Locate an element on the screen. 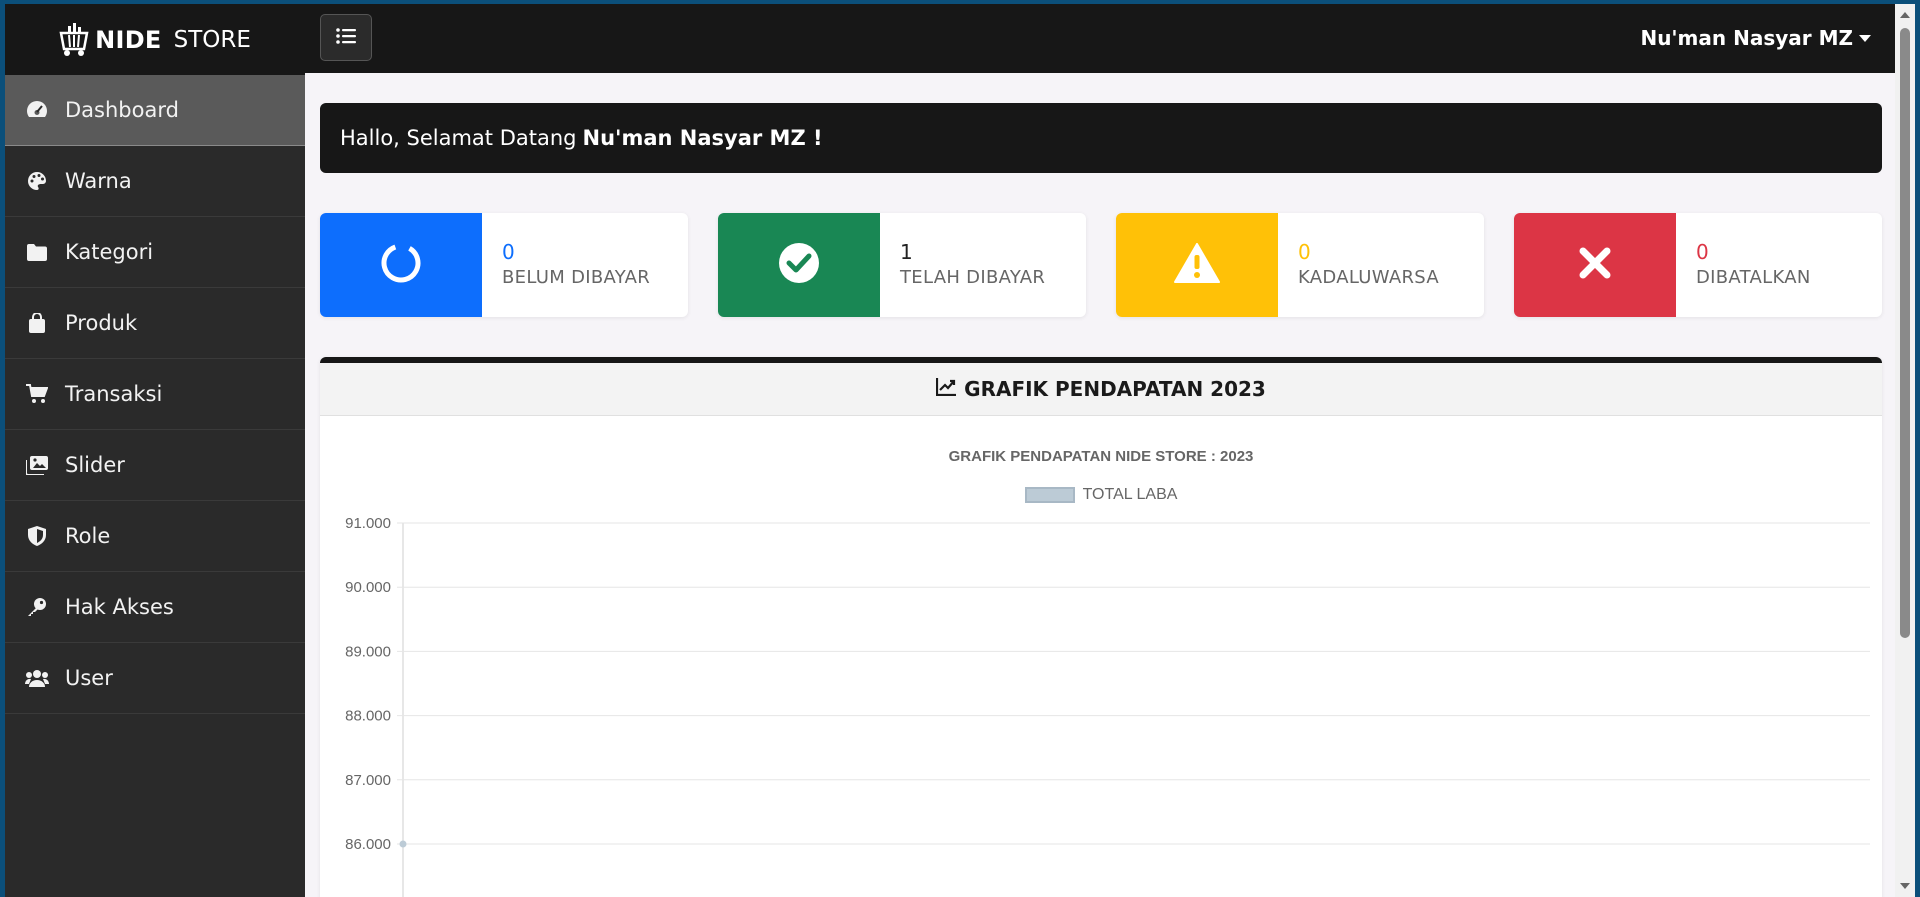 The height and width of the screenshot is (897, 1920). sidebar-item-label: Transaksi is located at coordinates (114, 394).